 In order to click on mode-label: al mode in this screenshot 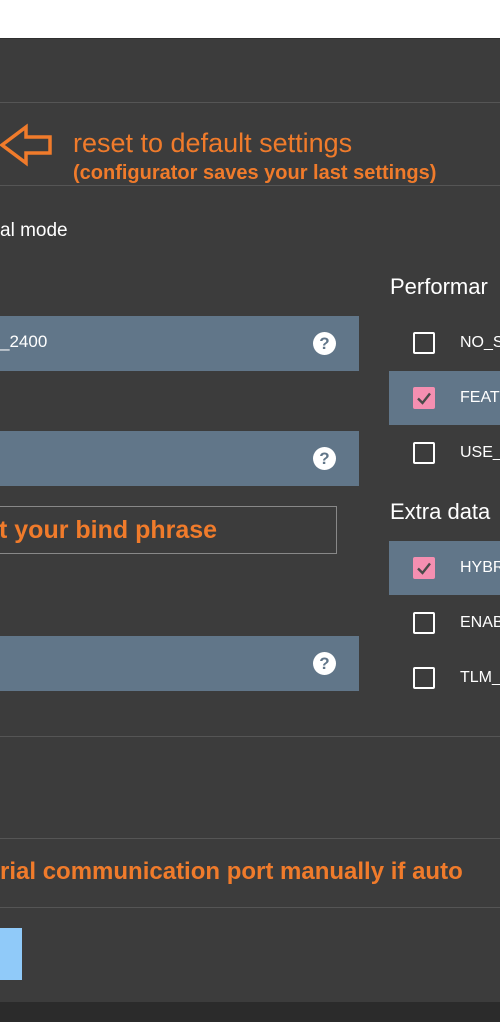, I will do `click(34, 230)`.